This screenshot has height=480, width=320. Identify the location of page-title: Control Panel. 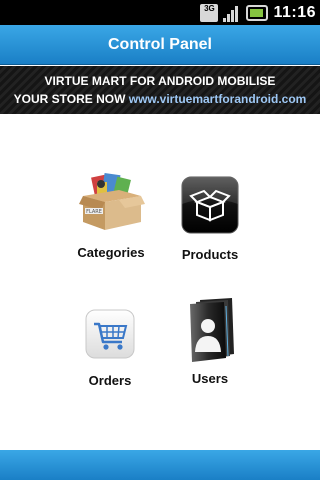
(159, 44).